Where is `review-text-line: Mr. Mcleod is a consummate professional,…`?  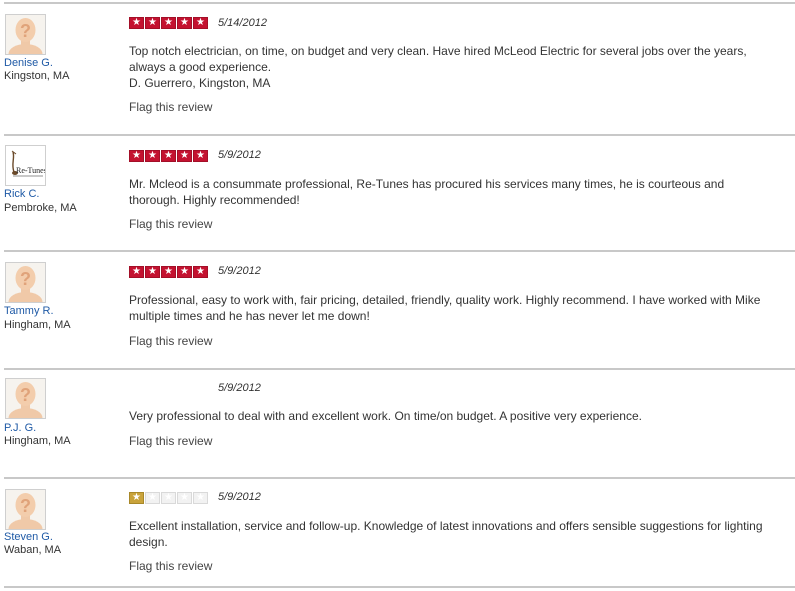
review-text-line: Mr. Mcleod is a consummate professional,… is located at coordinates (427, 184).